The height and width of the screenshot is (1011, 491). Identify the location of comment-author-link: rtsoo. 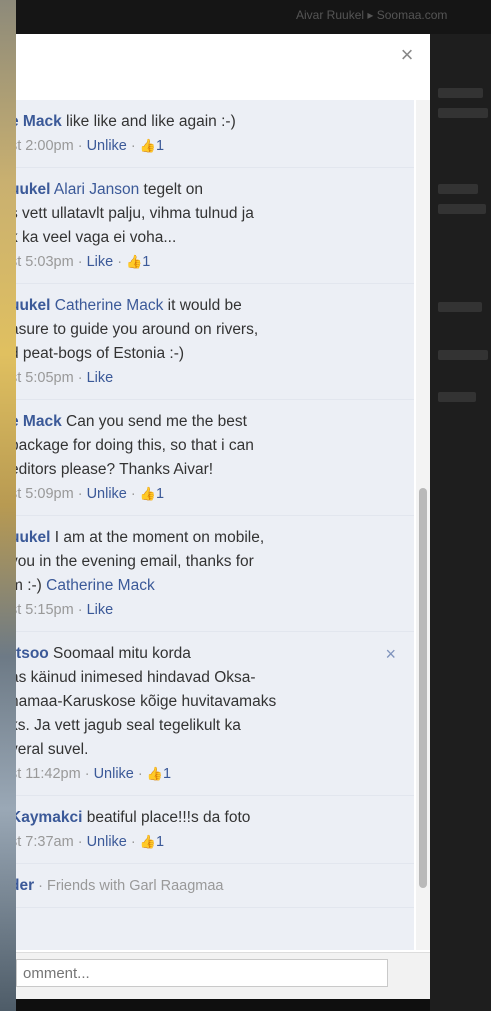
(32, 653).